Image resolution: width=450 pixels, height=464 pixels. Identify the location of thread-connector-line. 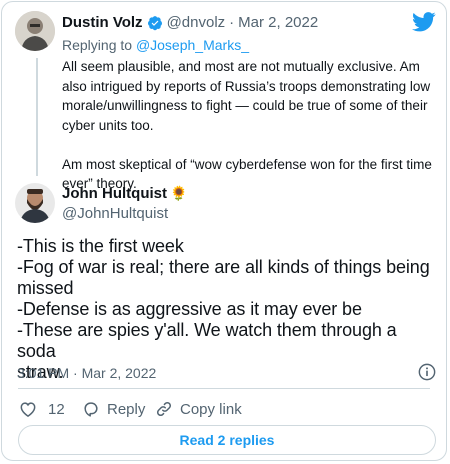
(37, 117).